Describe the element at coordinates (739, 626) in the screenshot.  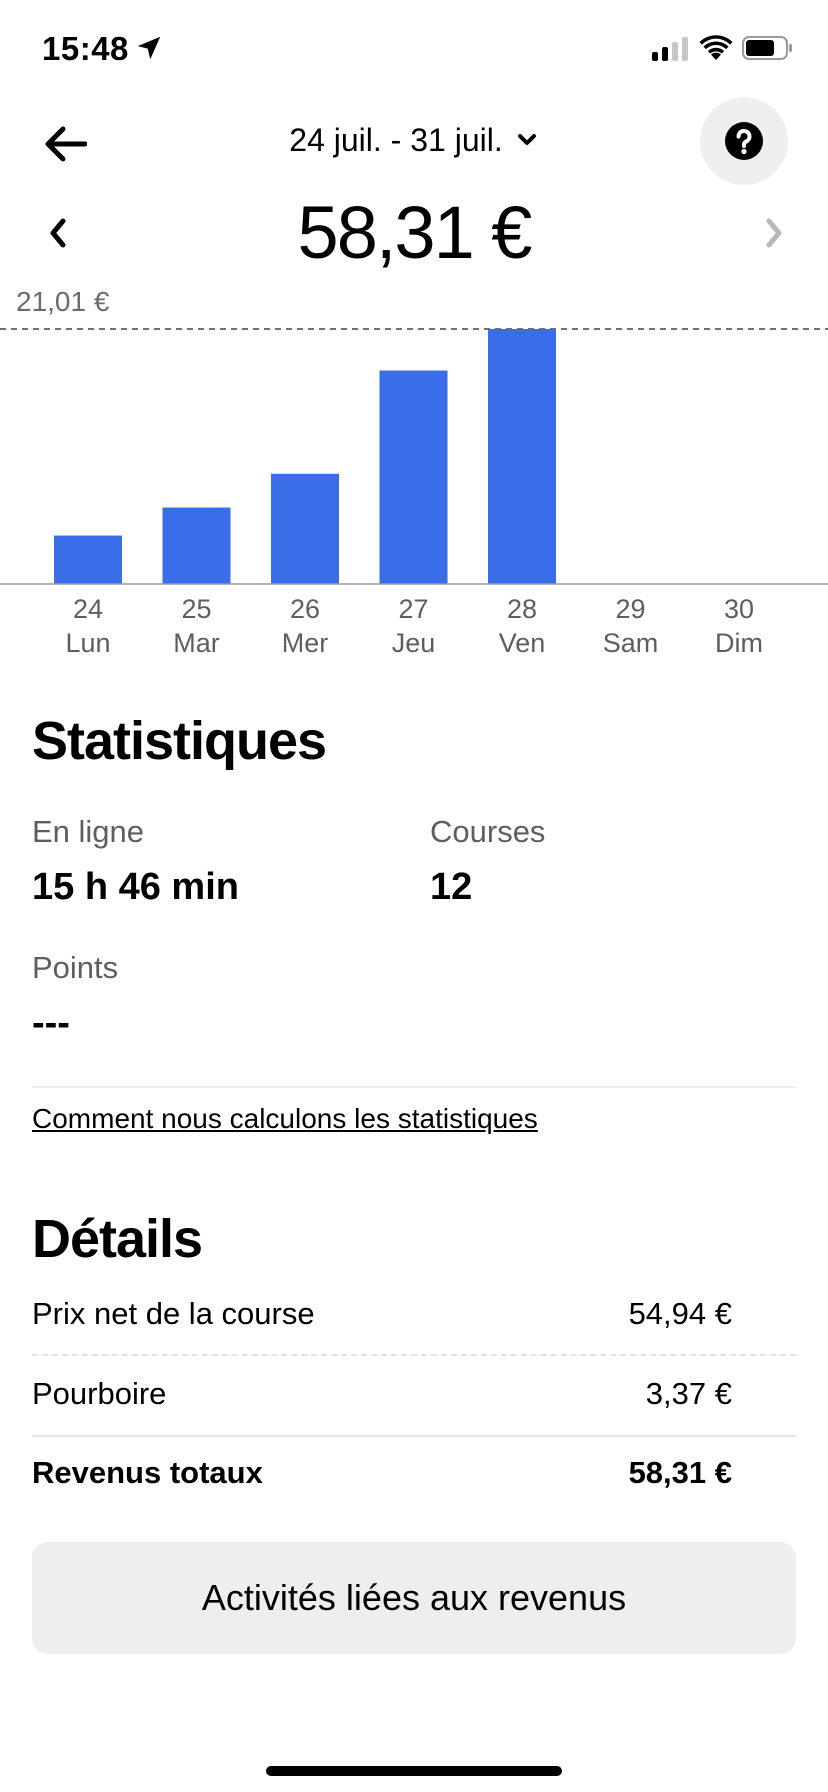
I see `day-label-30: 30 Dim` at that location.